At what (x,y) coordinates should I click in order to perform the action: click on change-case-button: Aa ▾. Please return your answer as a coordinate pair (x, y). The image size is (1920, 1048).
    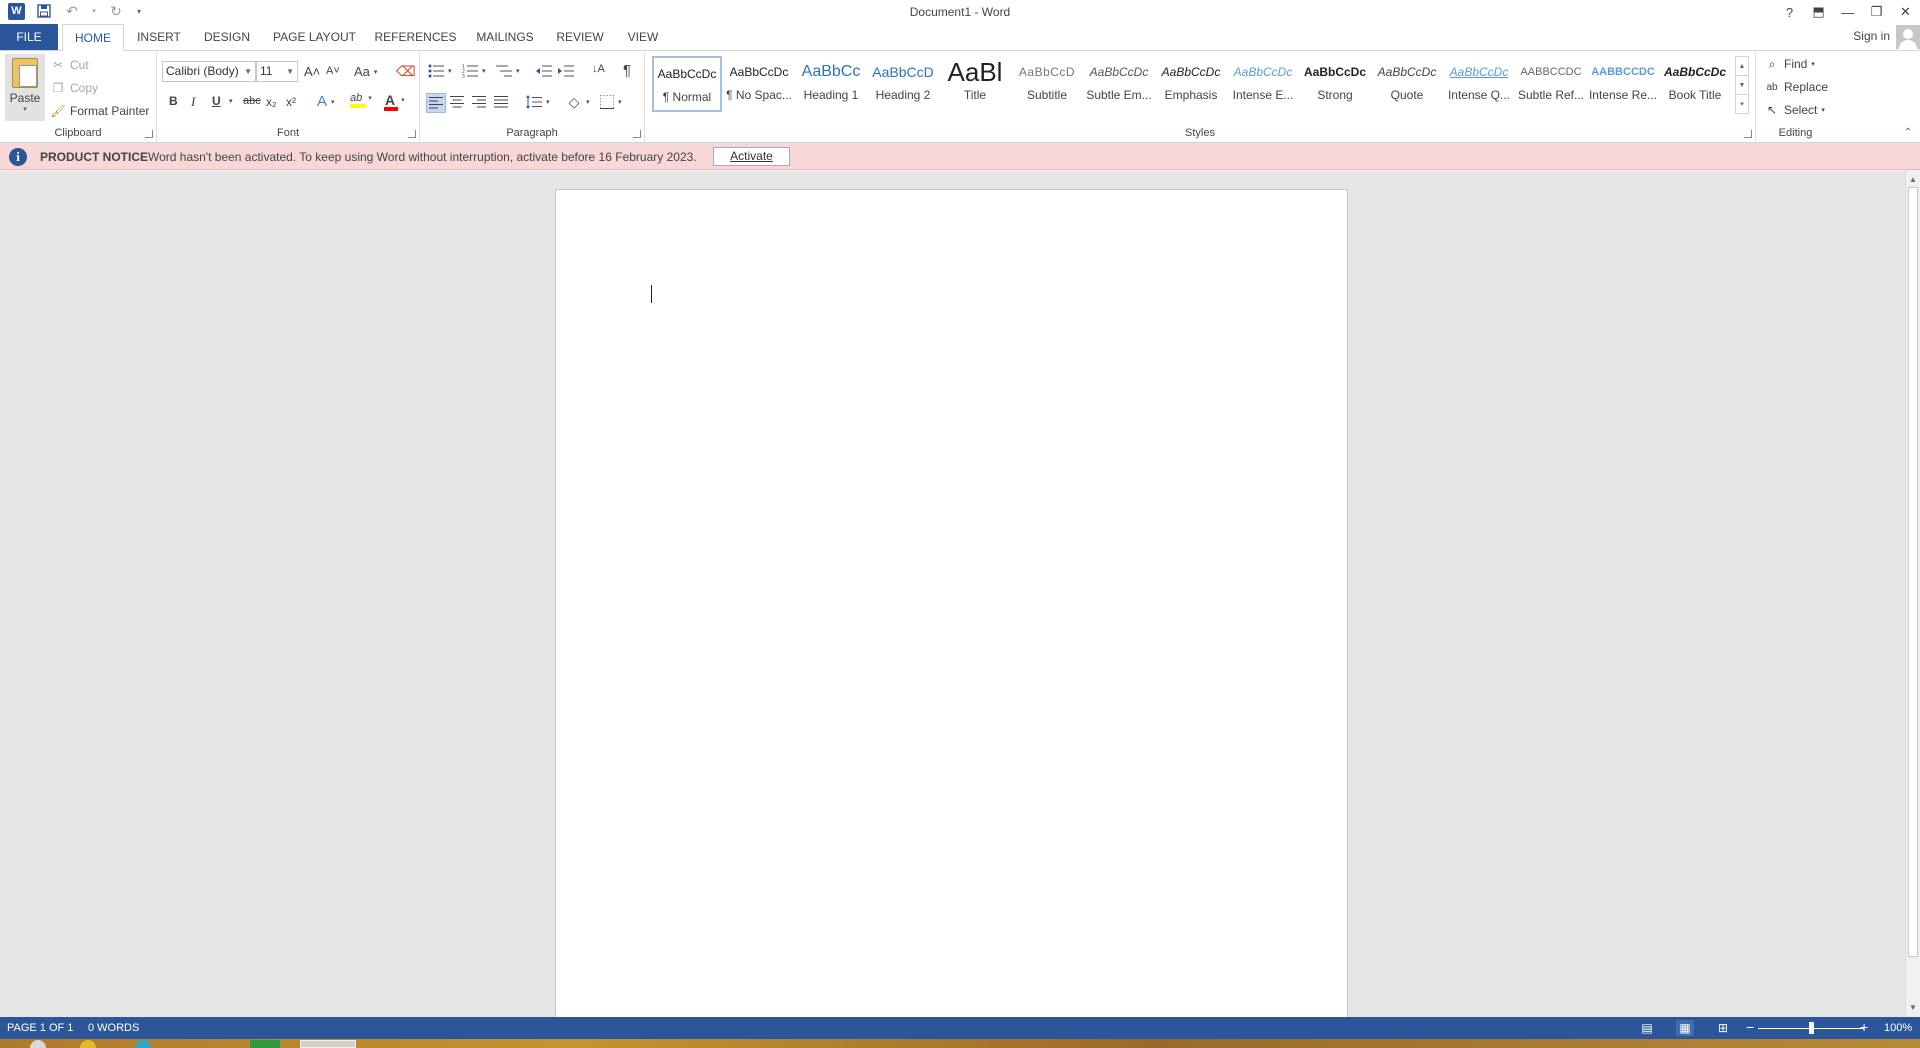
    Looking at the image, I should click on (365, 71).